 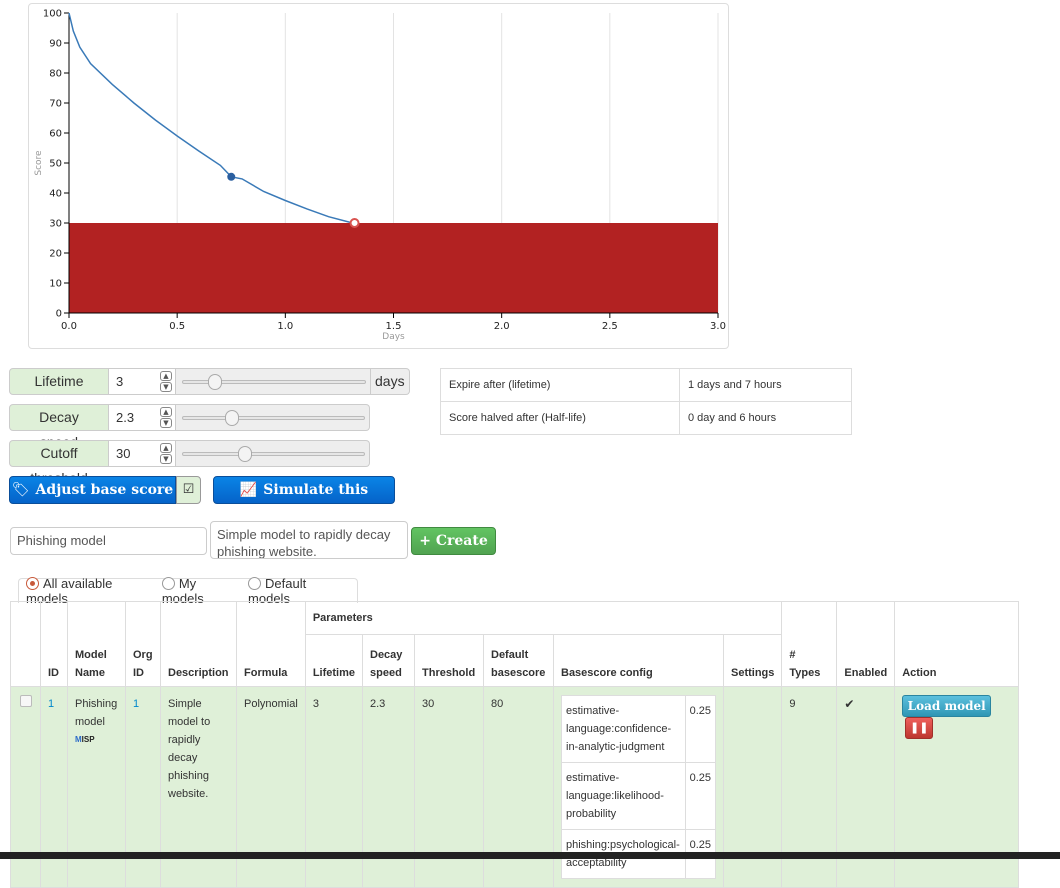 What do you see at coordinates (55, 224) in the screenshot?
I see `y-tick-label: 30` at bounding box center [55, 224].